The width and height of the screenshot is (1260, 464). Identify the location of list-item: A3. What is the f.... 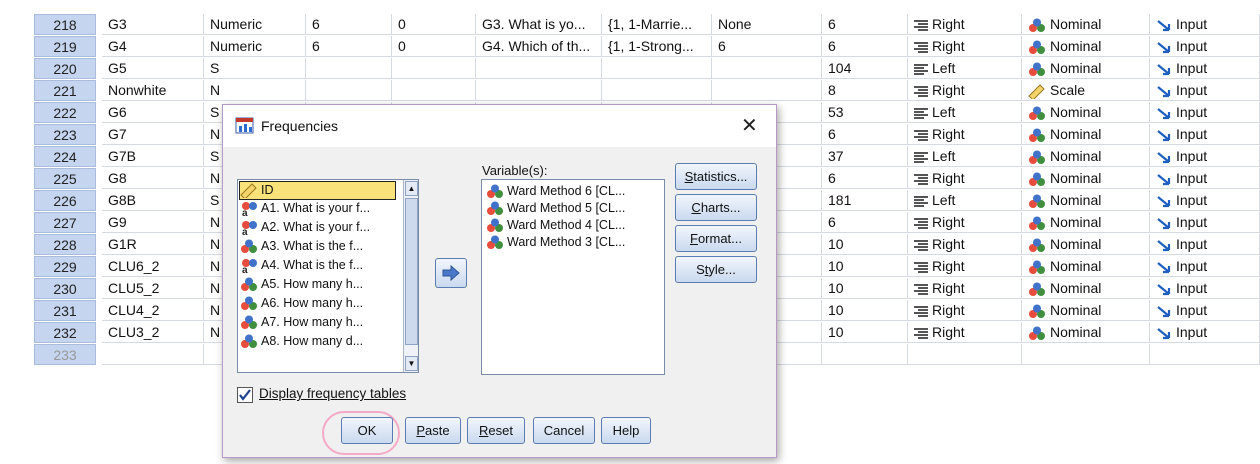
(320, 246).